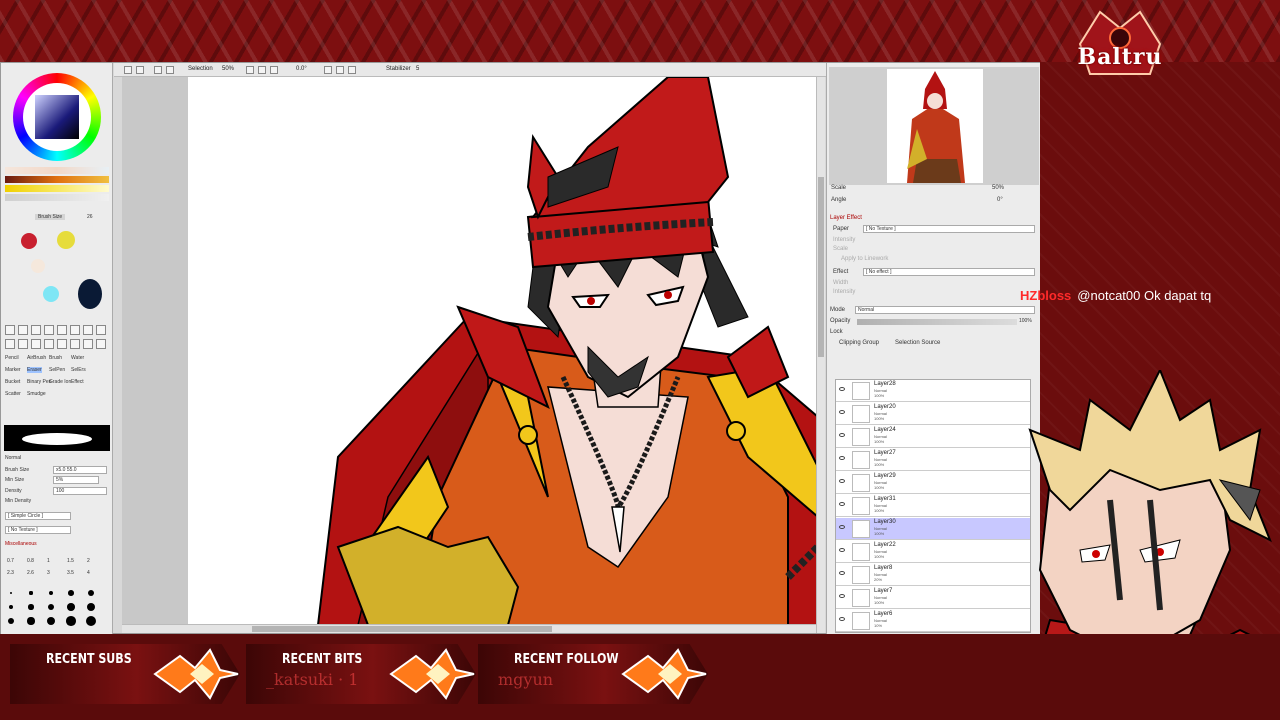 This screenshot has height=720, width=1280. I want to click on navigator-preview, so click(935, 126).